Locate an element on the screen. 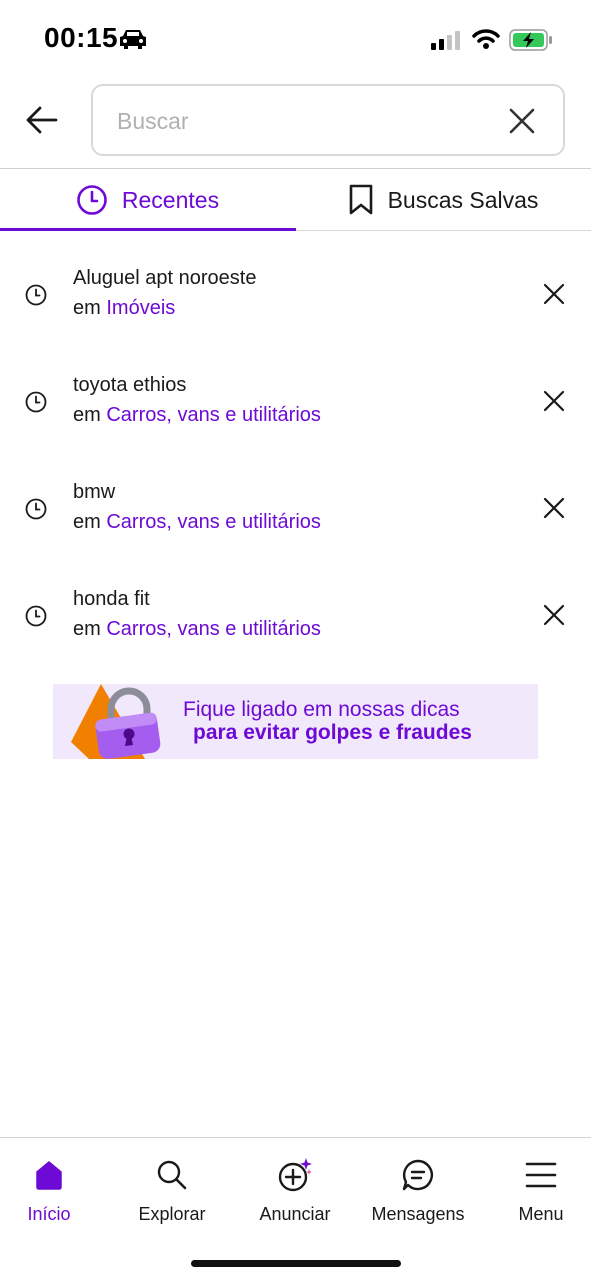 This screenshot has width=591, height=1280. tab-label: Recentes is located at coordinates (170, 199).